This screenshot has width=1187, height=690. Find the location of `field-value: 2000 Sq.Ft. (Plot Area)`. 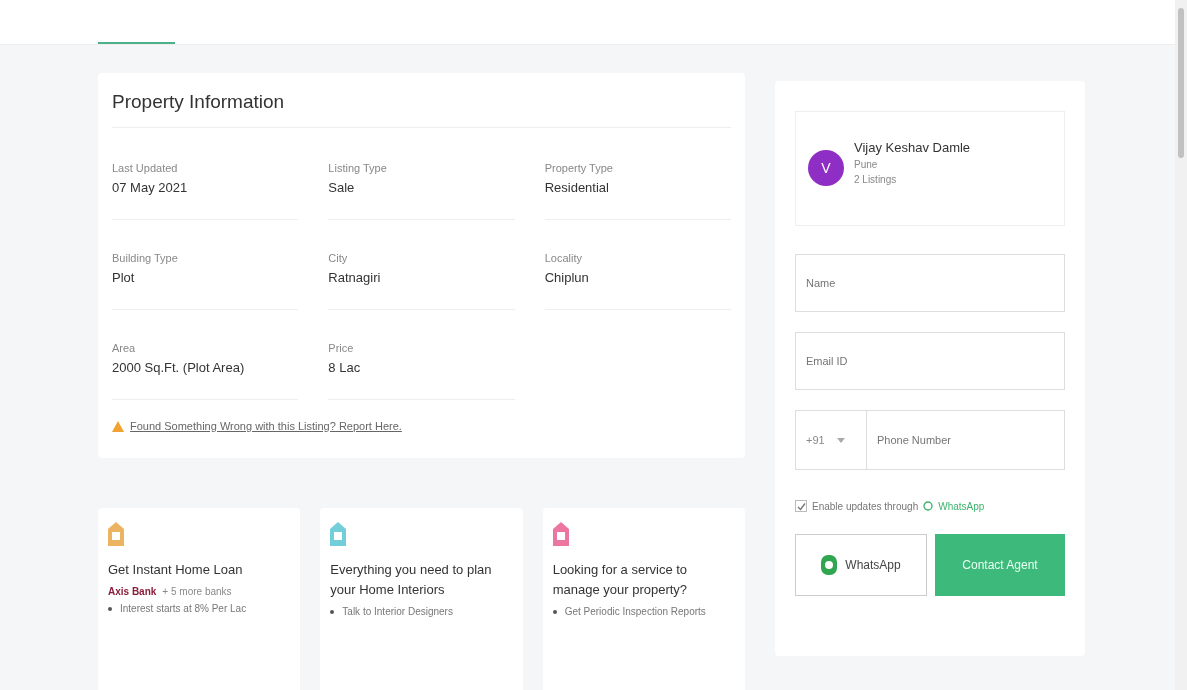

field-value: 2000 Sq.Ft. (Plot Area) is located at coordinates (179, 367).